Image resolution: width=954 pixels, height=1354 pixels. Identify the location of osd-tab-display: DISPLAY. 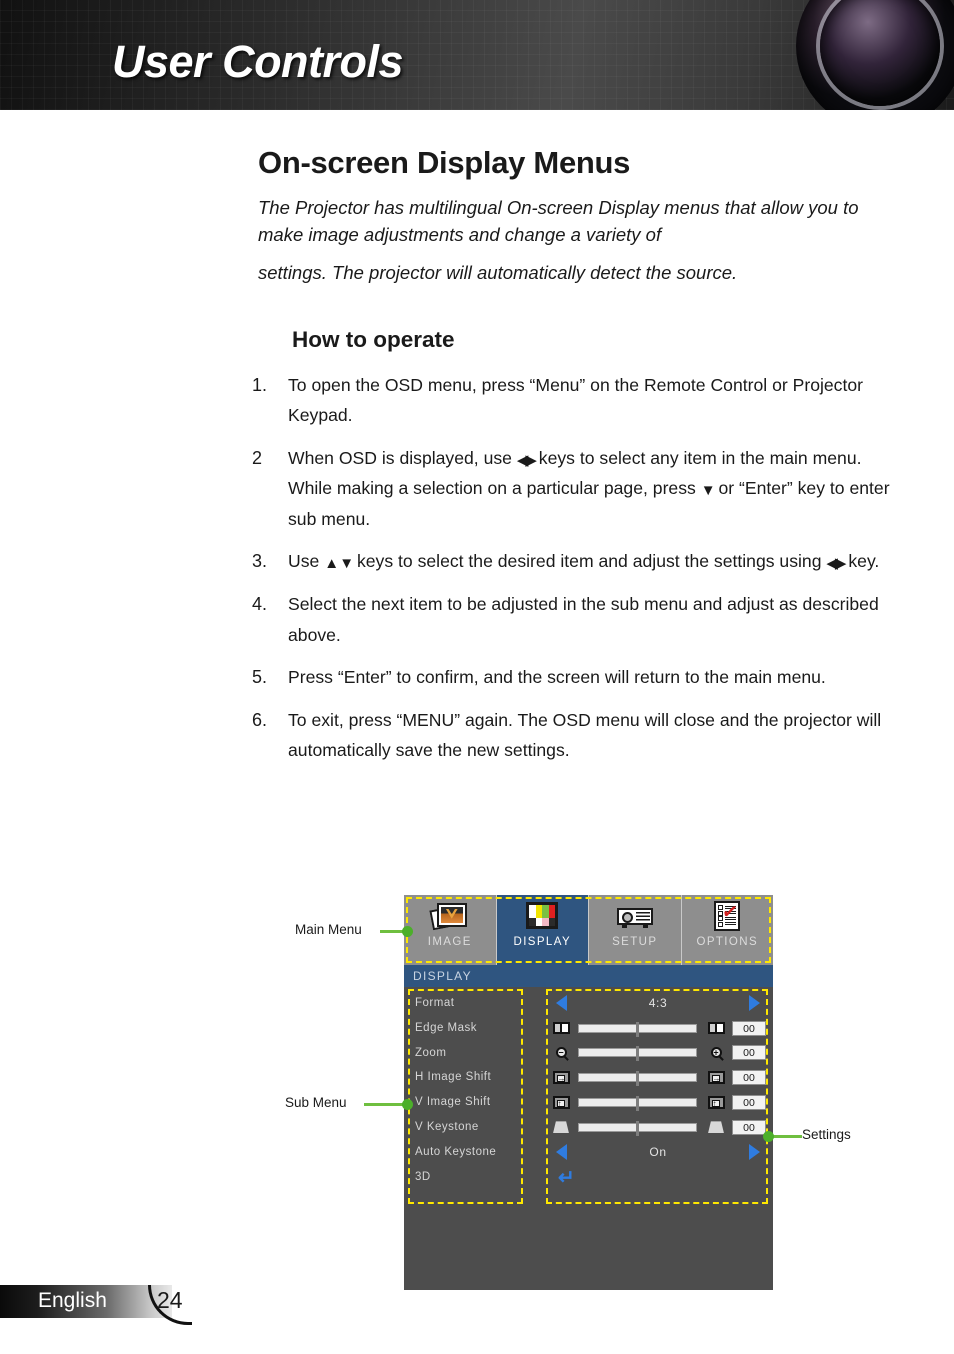
(542, 930).